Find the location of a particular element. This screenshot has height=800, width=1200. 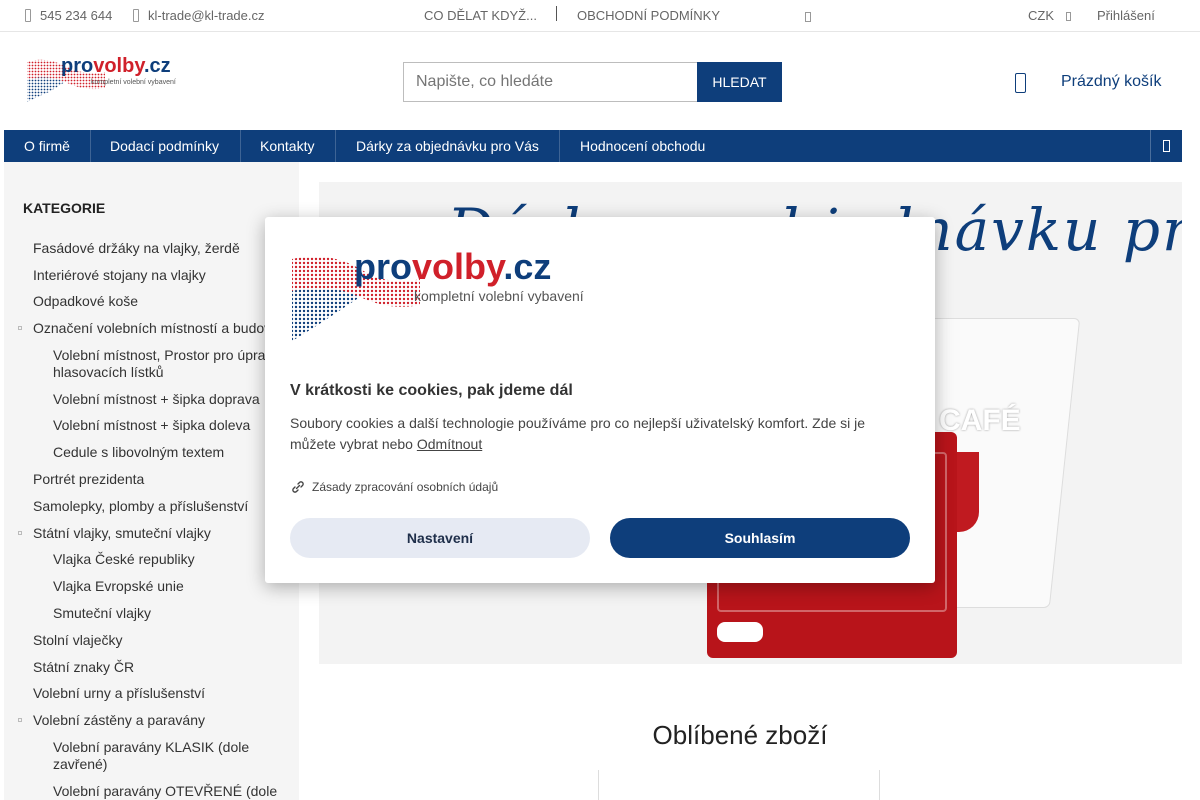

privacy-policy-label: Zásady zpracování osobních údajů is located at coordinates (405, 487).